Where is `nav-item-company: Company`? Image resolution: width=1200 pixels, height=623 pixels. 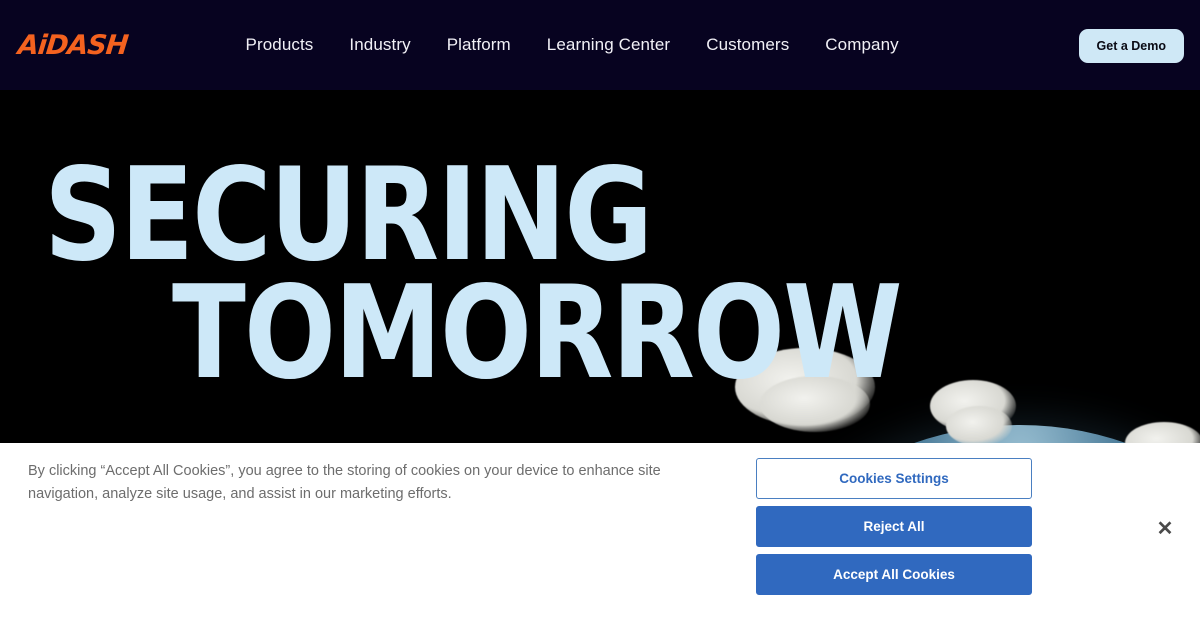
nav-item-company: Company is located at coordinates (861, 45).